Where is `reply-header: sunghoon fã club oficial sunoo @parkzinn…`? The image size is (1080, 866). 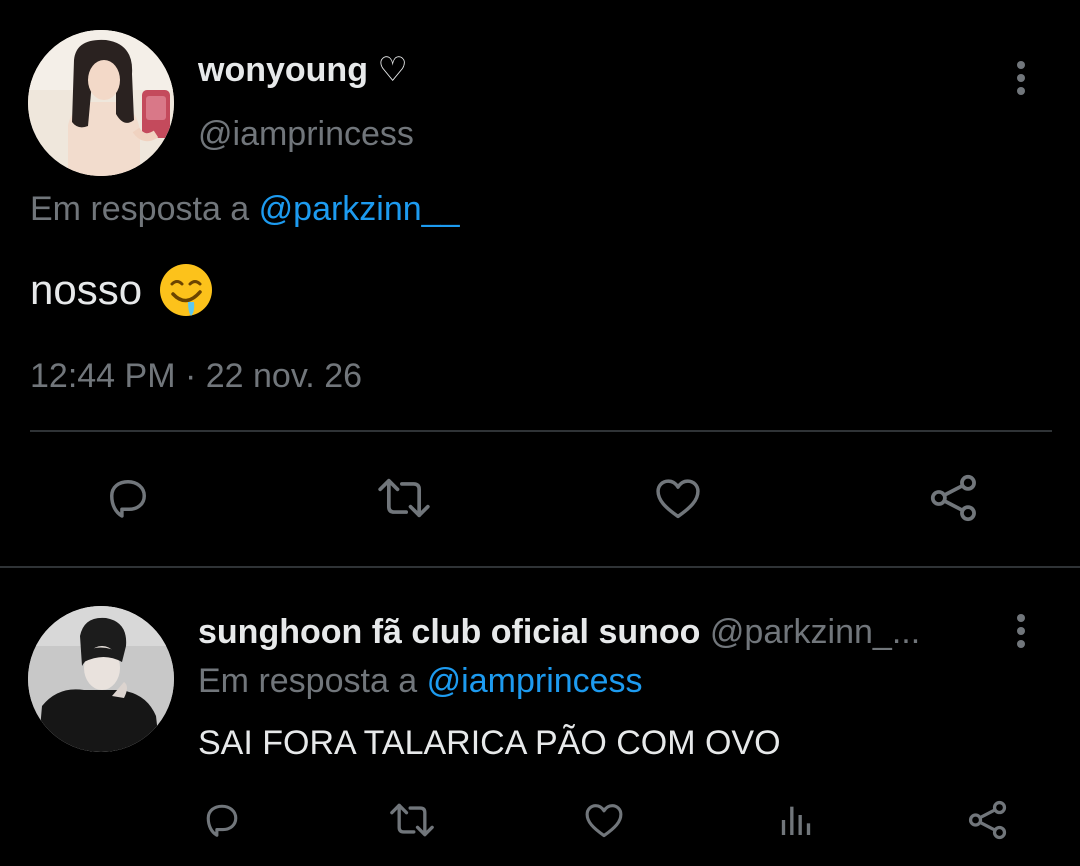
reply-header: sunghoon fã club oficial sunoo @parkzinn… is located at coordinates (593, 632).